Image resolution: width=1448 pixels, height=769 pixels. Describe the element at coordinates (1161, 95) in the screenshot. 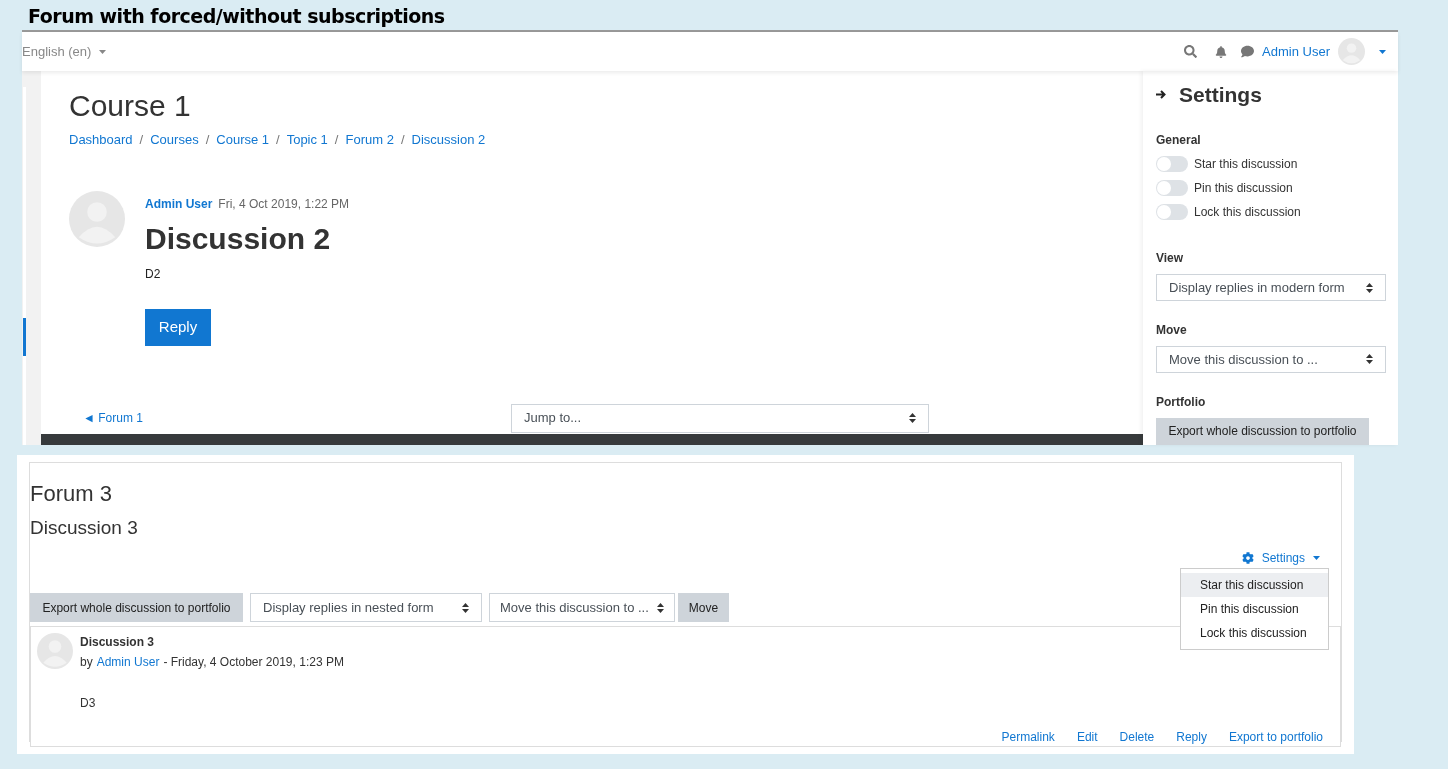

I see `arrow-right-icon` at that location.